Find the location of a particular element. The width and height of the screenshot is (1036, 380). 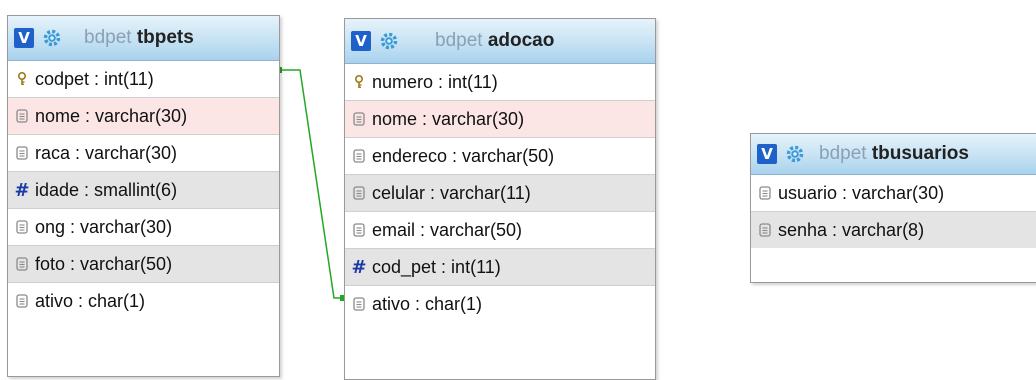

column-text: email : varchar(50) is located at coordinates (447, 229).